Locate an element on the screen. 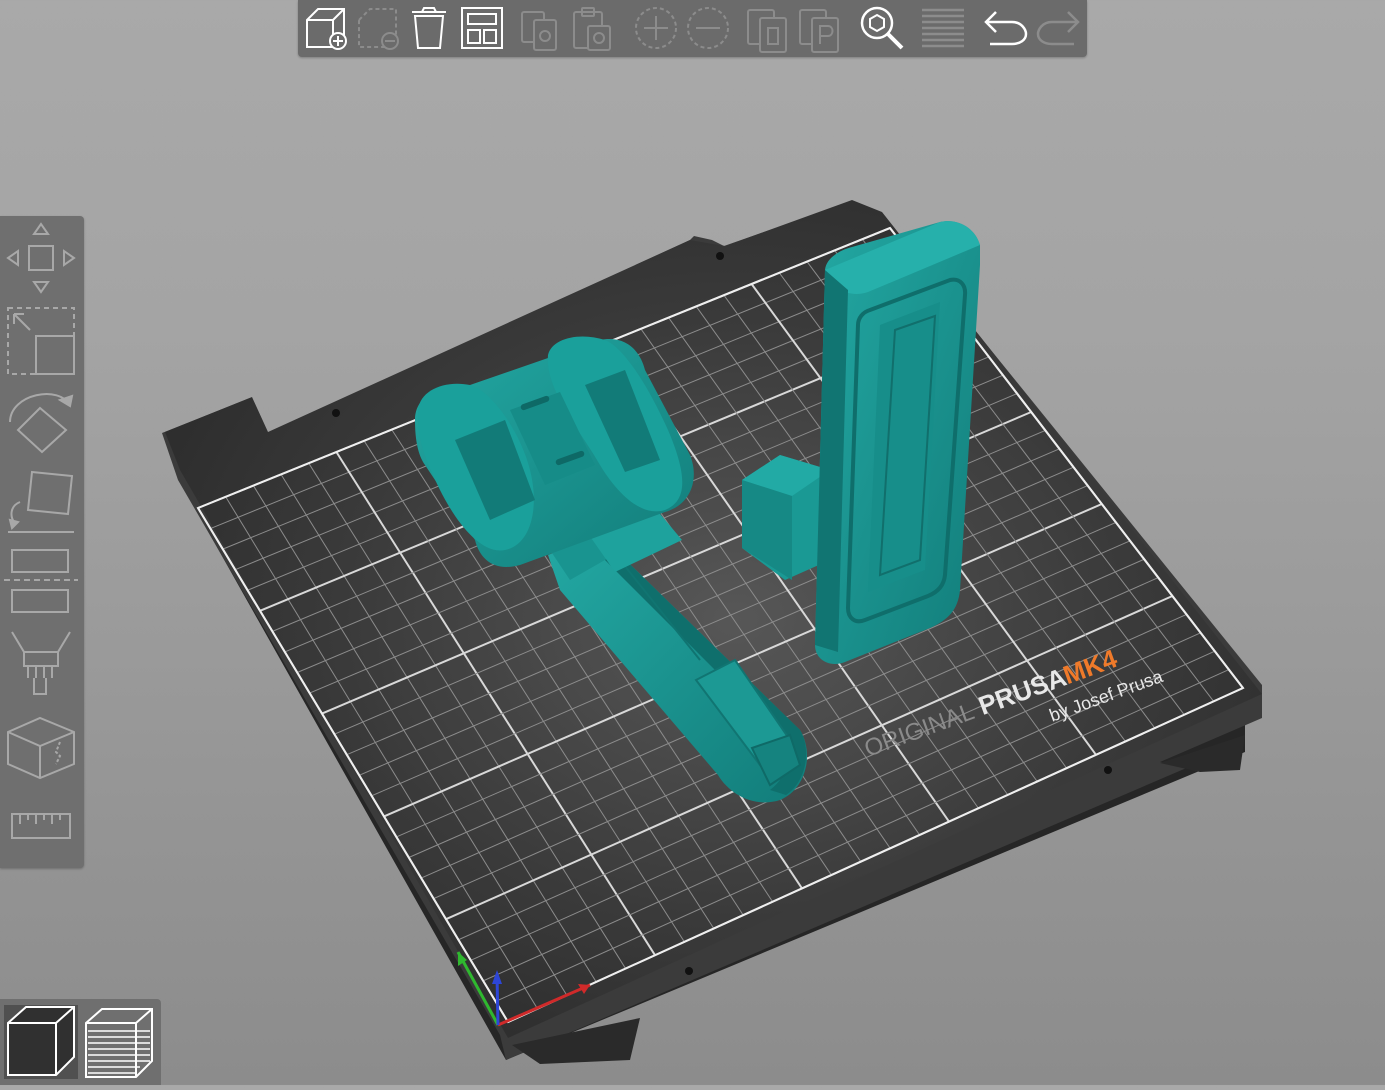  rotate-icon is located at coordinates (41, 423).